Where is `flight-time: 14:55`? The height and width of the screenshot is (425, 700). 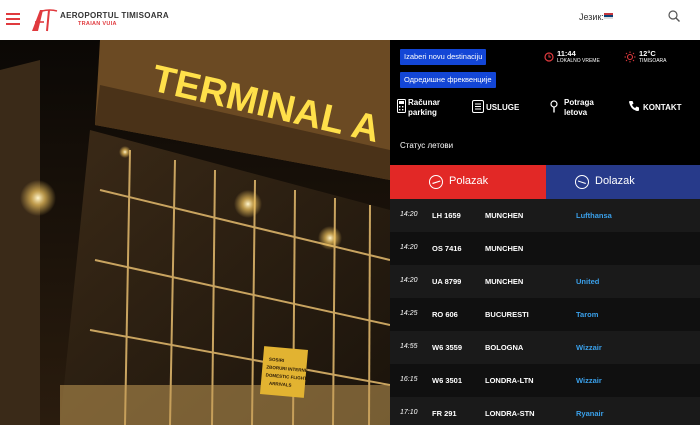 flight-time: 14:55 is located at coordinates (409, 346).